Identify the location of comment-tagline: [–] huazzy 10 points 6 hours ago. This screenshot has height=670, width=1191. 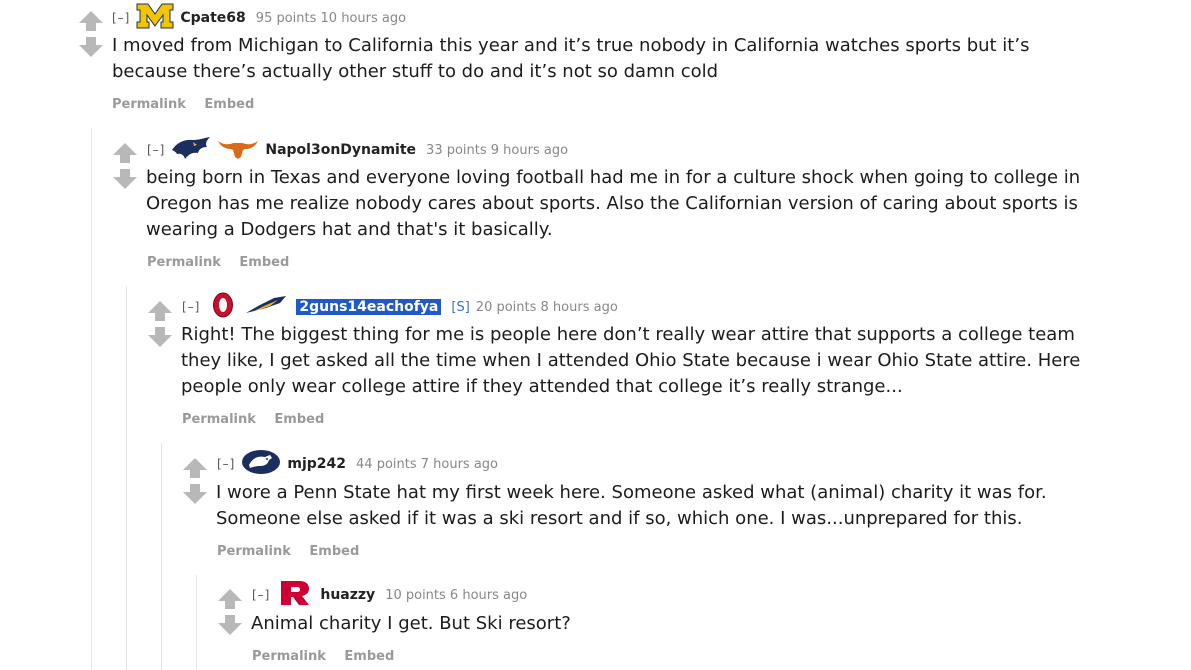
(390, 595).